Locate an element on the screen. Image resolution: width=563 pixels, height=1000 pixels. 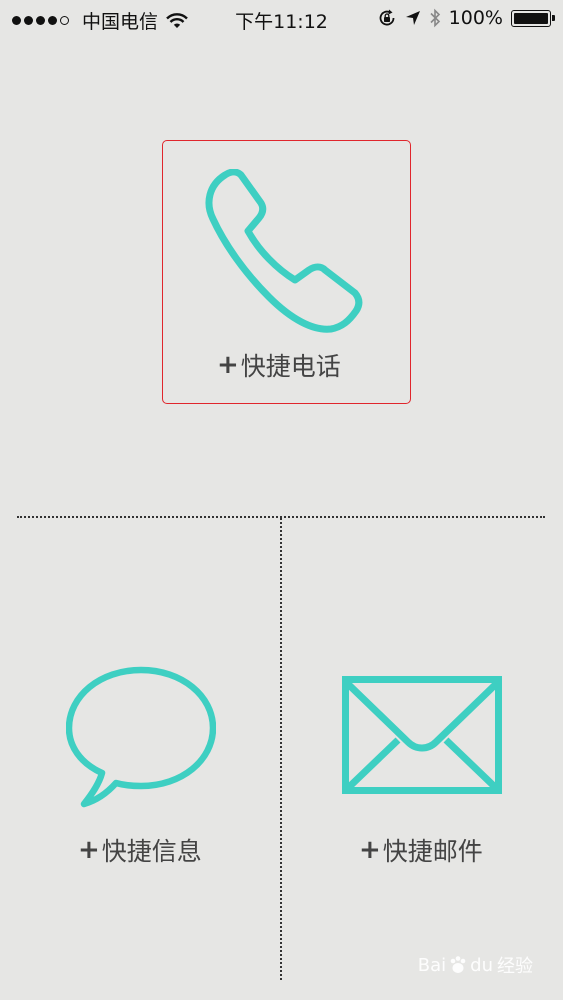
speech-bubble-icon is located at coordinates (141, 737).